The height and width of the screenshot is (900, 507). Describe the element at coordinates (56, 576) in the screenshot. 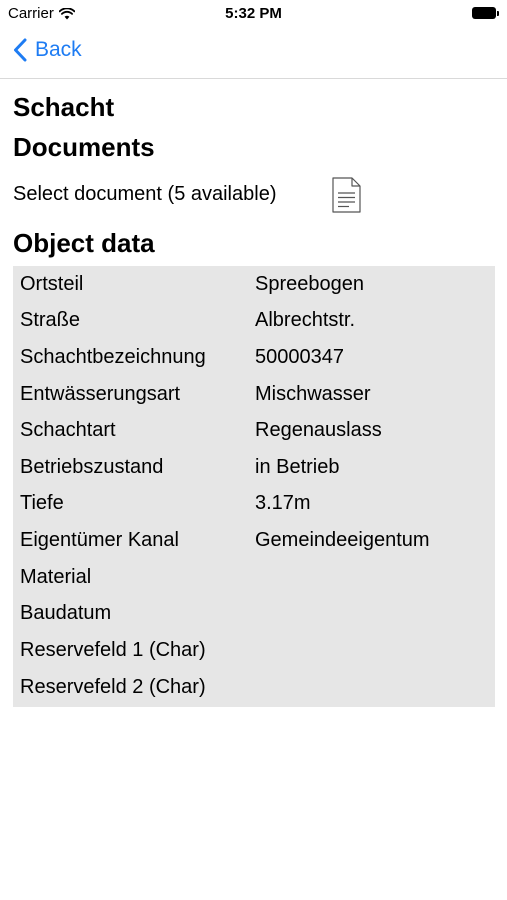

I see `field-label: Material` at that location.